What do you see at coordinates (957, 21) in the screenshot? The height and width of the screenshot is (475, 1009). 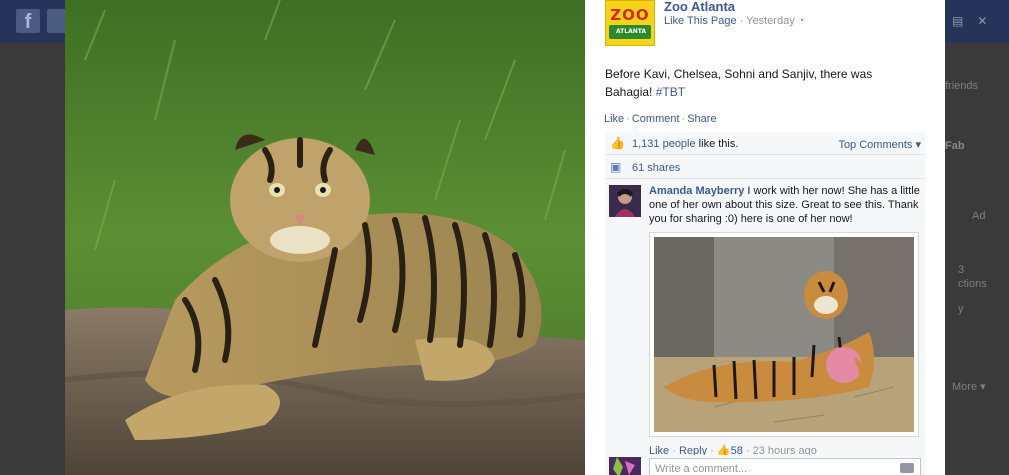 I see `settings-icon: ▤` at bounding box center [957, 21].